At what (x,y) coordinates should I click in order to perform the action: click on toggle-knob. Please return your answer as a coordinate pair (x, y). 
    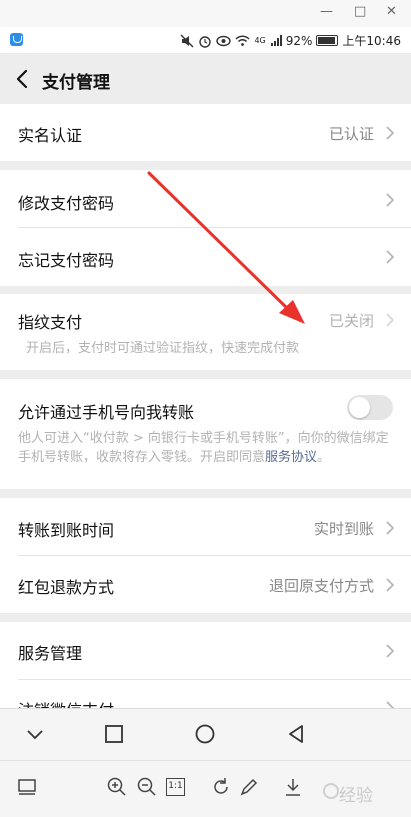
    Looking at the image, I should click on (359, 407).